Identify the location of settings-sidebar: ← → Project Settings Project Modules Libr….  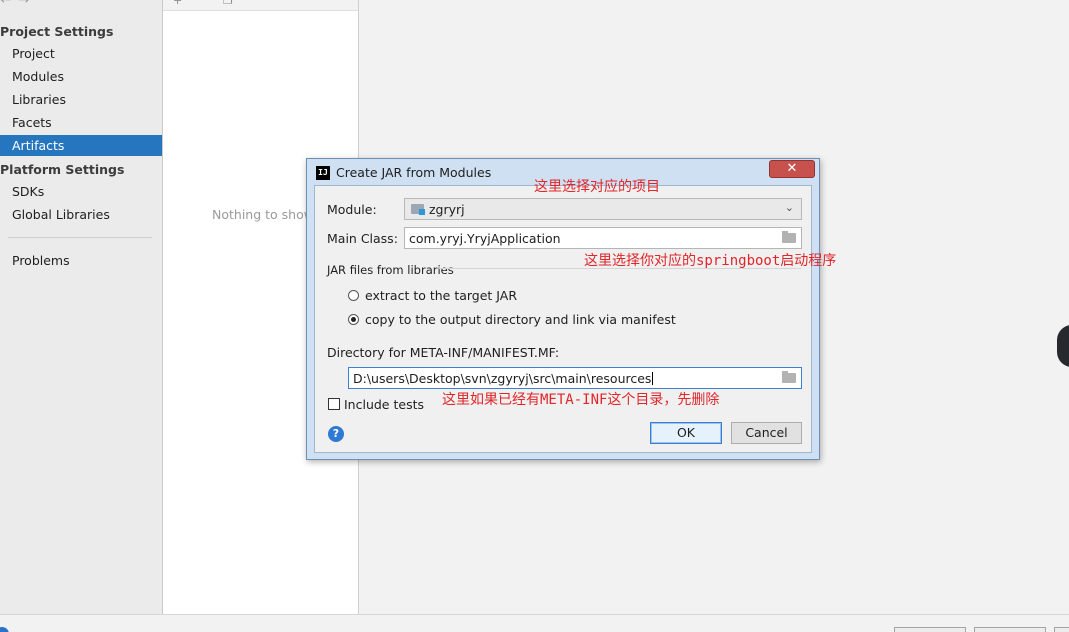
(81, 307).